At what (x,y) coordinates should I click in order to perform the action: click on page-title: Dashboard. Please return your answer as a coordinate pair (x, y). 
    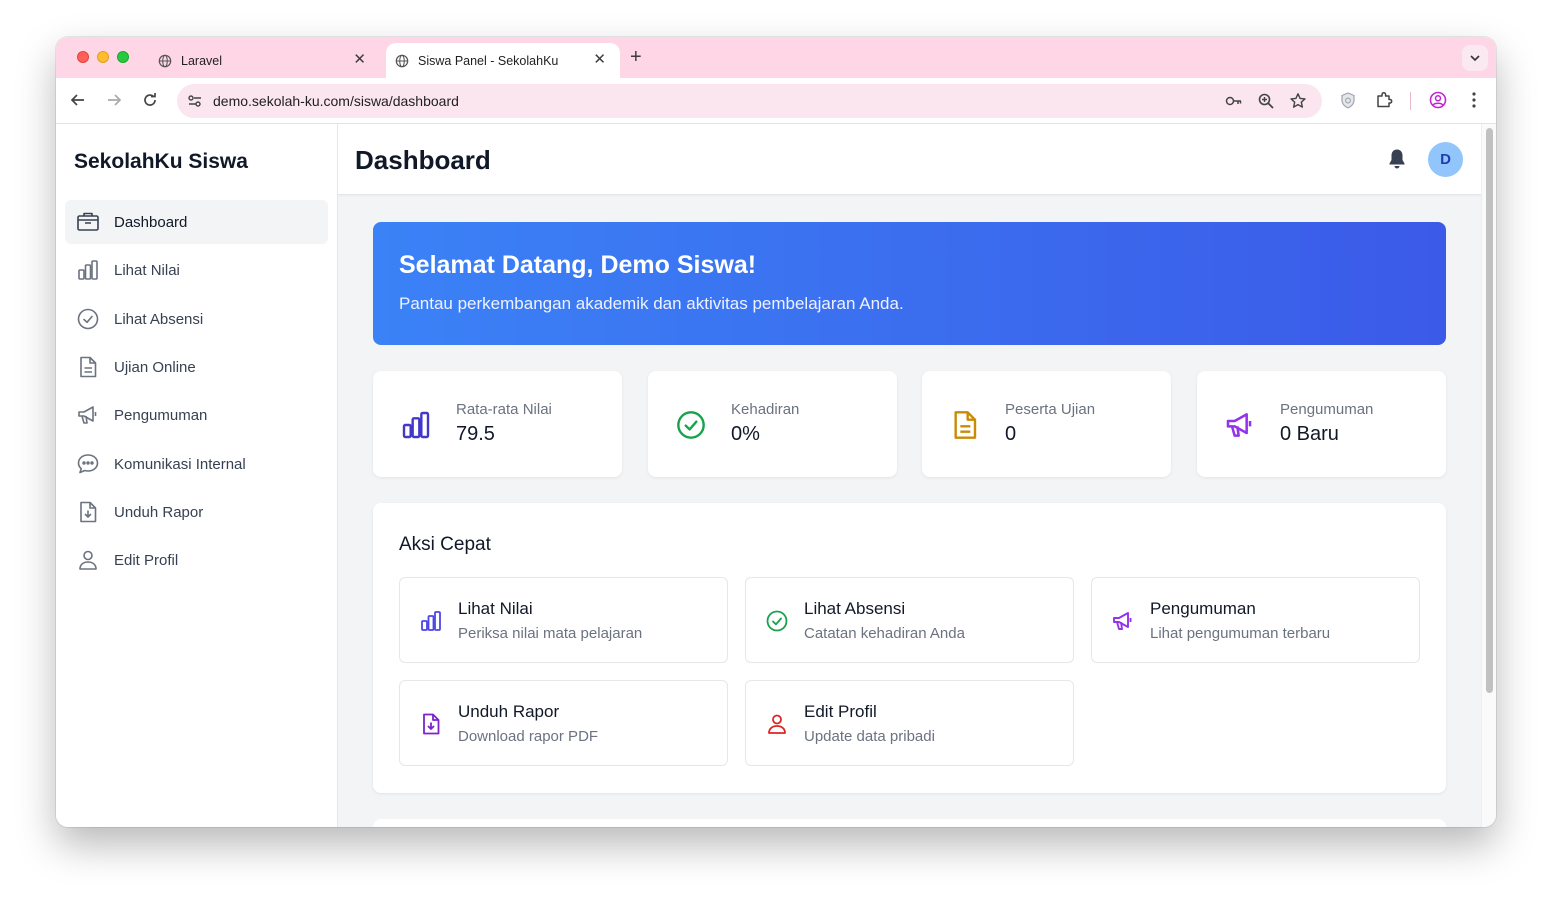
    Looking at the image, I should click on (423, 160).